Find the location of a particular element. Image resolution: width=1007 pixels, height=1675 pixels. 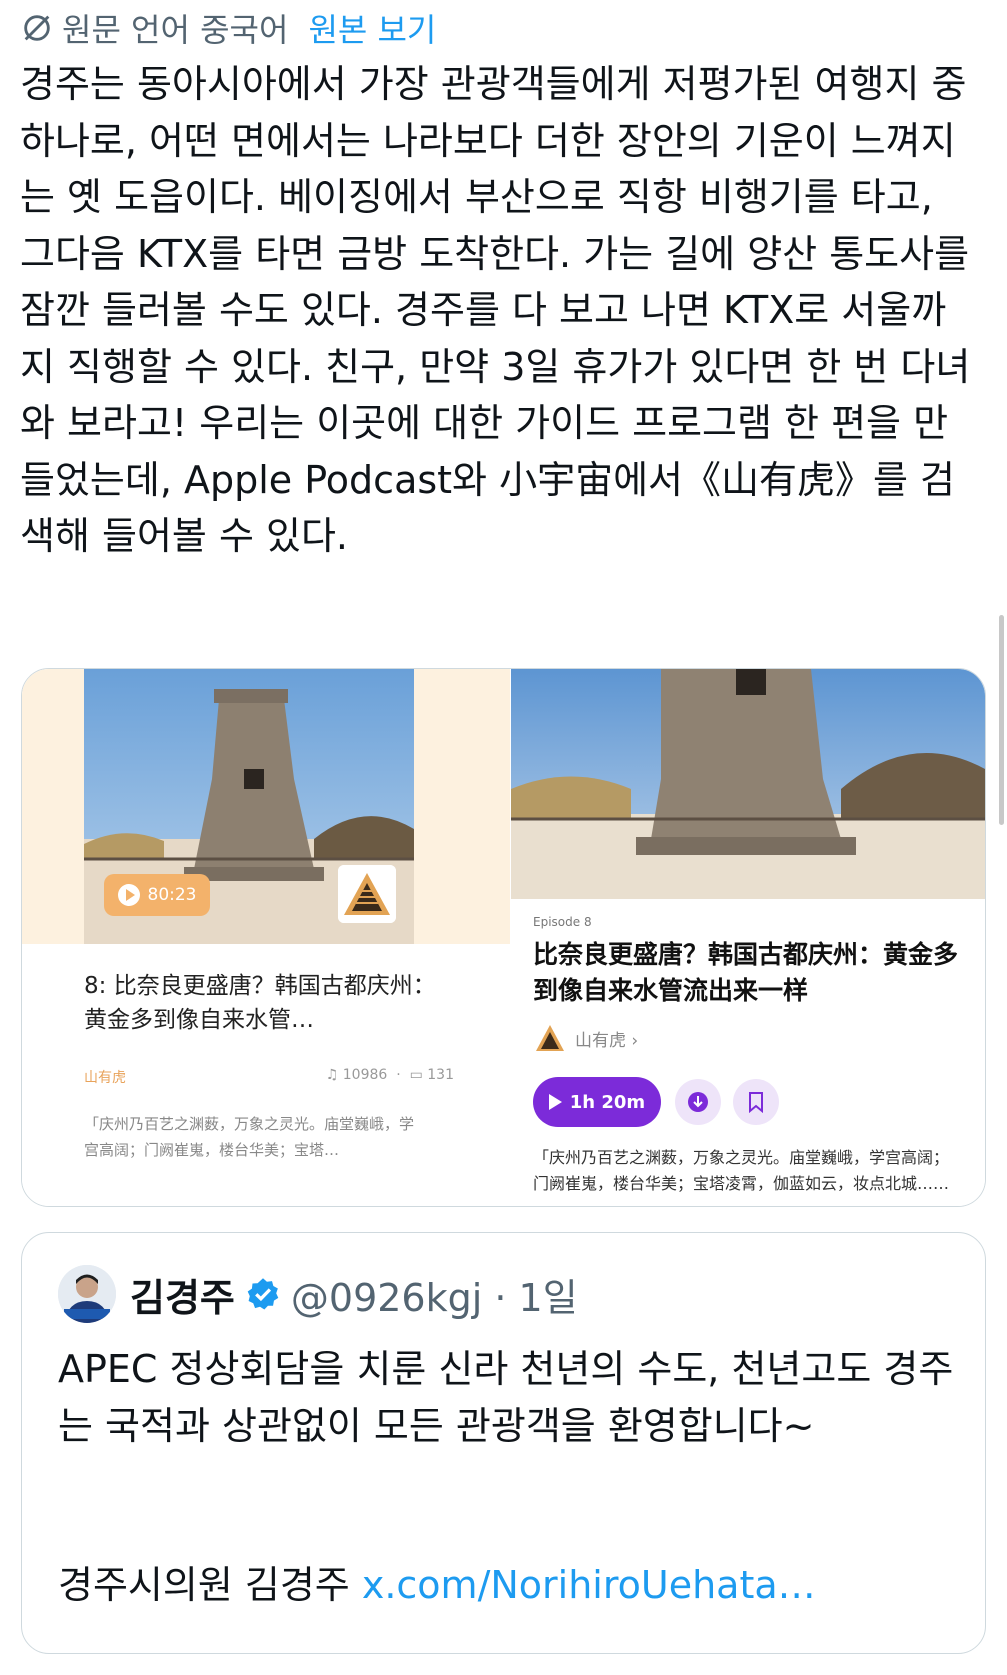

bookmark-icon is located at coordinates (756, 1102).